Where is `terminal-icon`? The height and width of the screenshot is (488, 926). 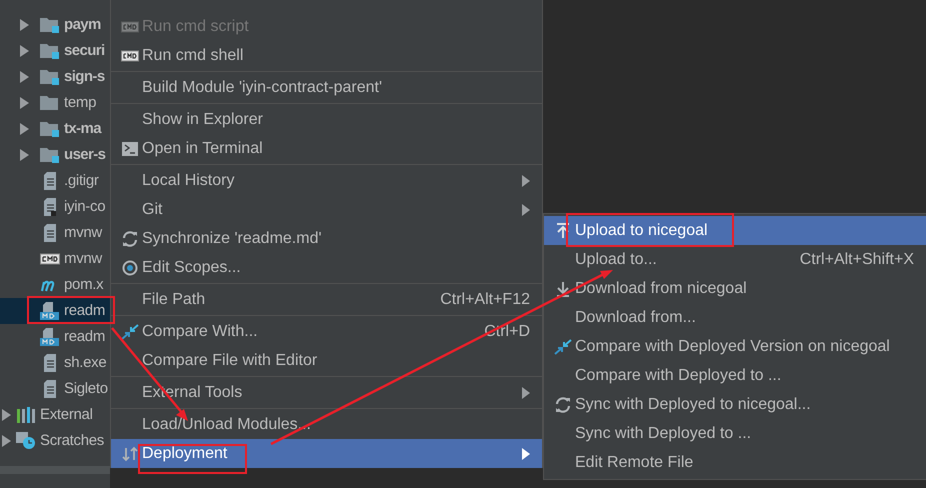
terminal-icon is located at coordinates (130, 149).